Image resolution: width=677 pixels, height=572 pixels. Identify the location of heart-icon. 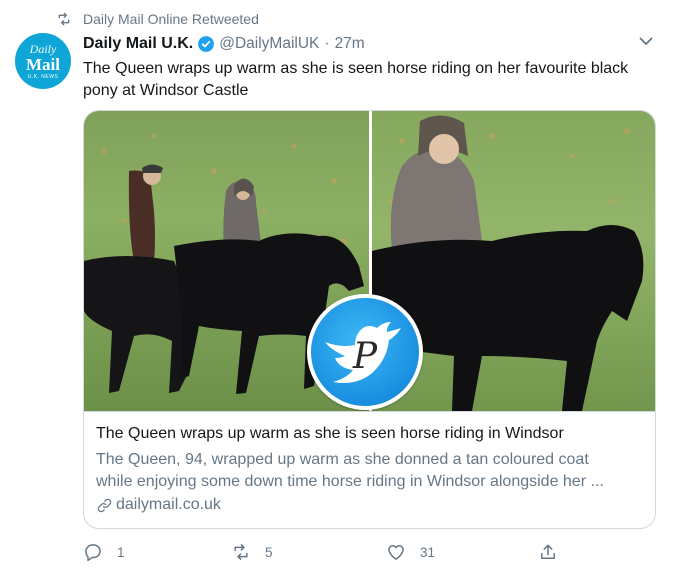
(396, 552).